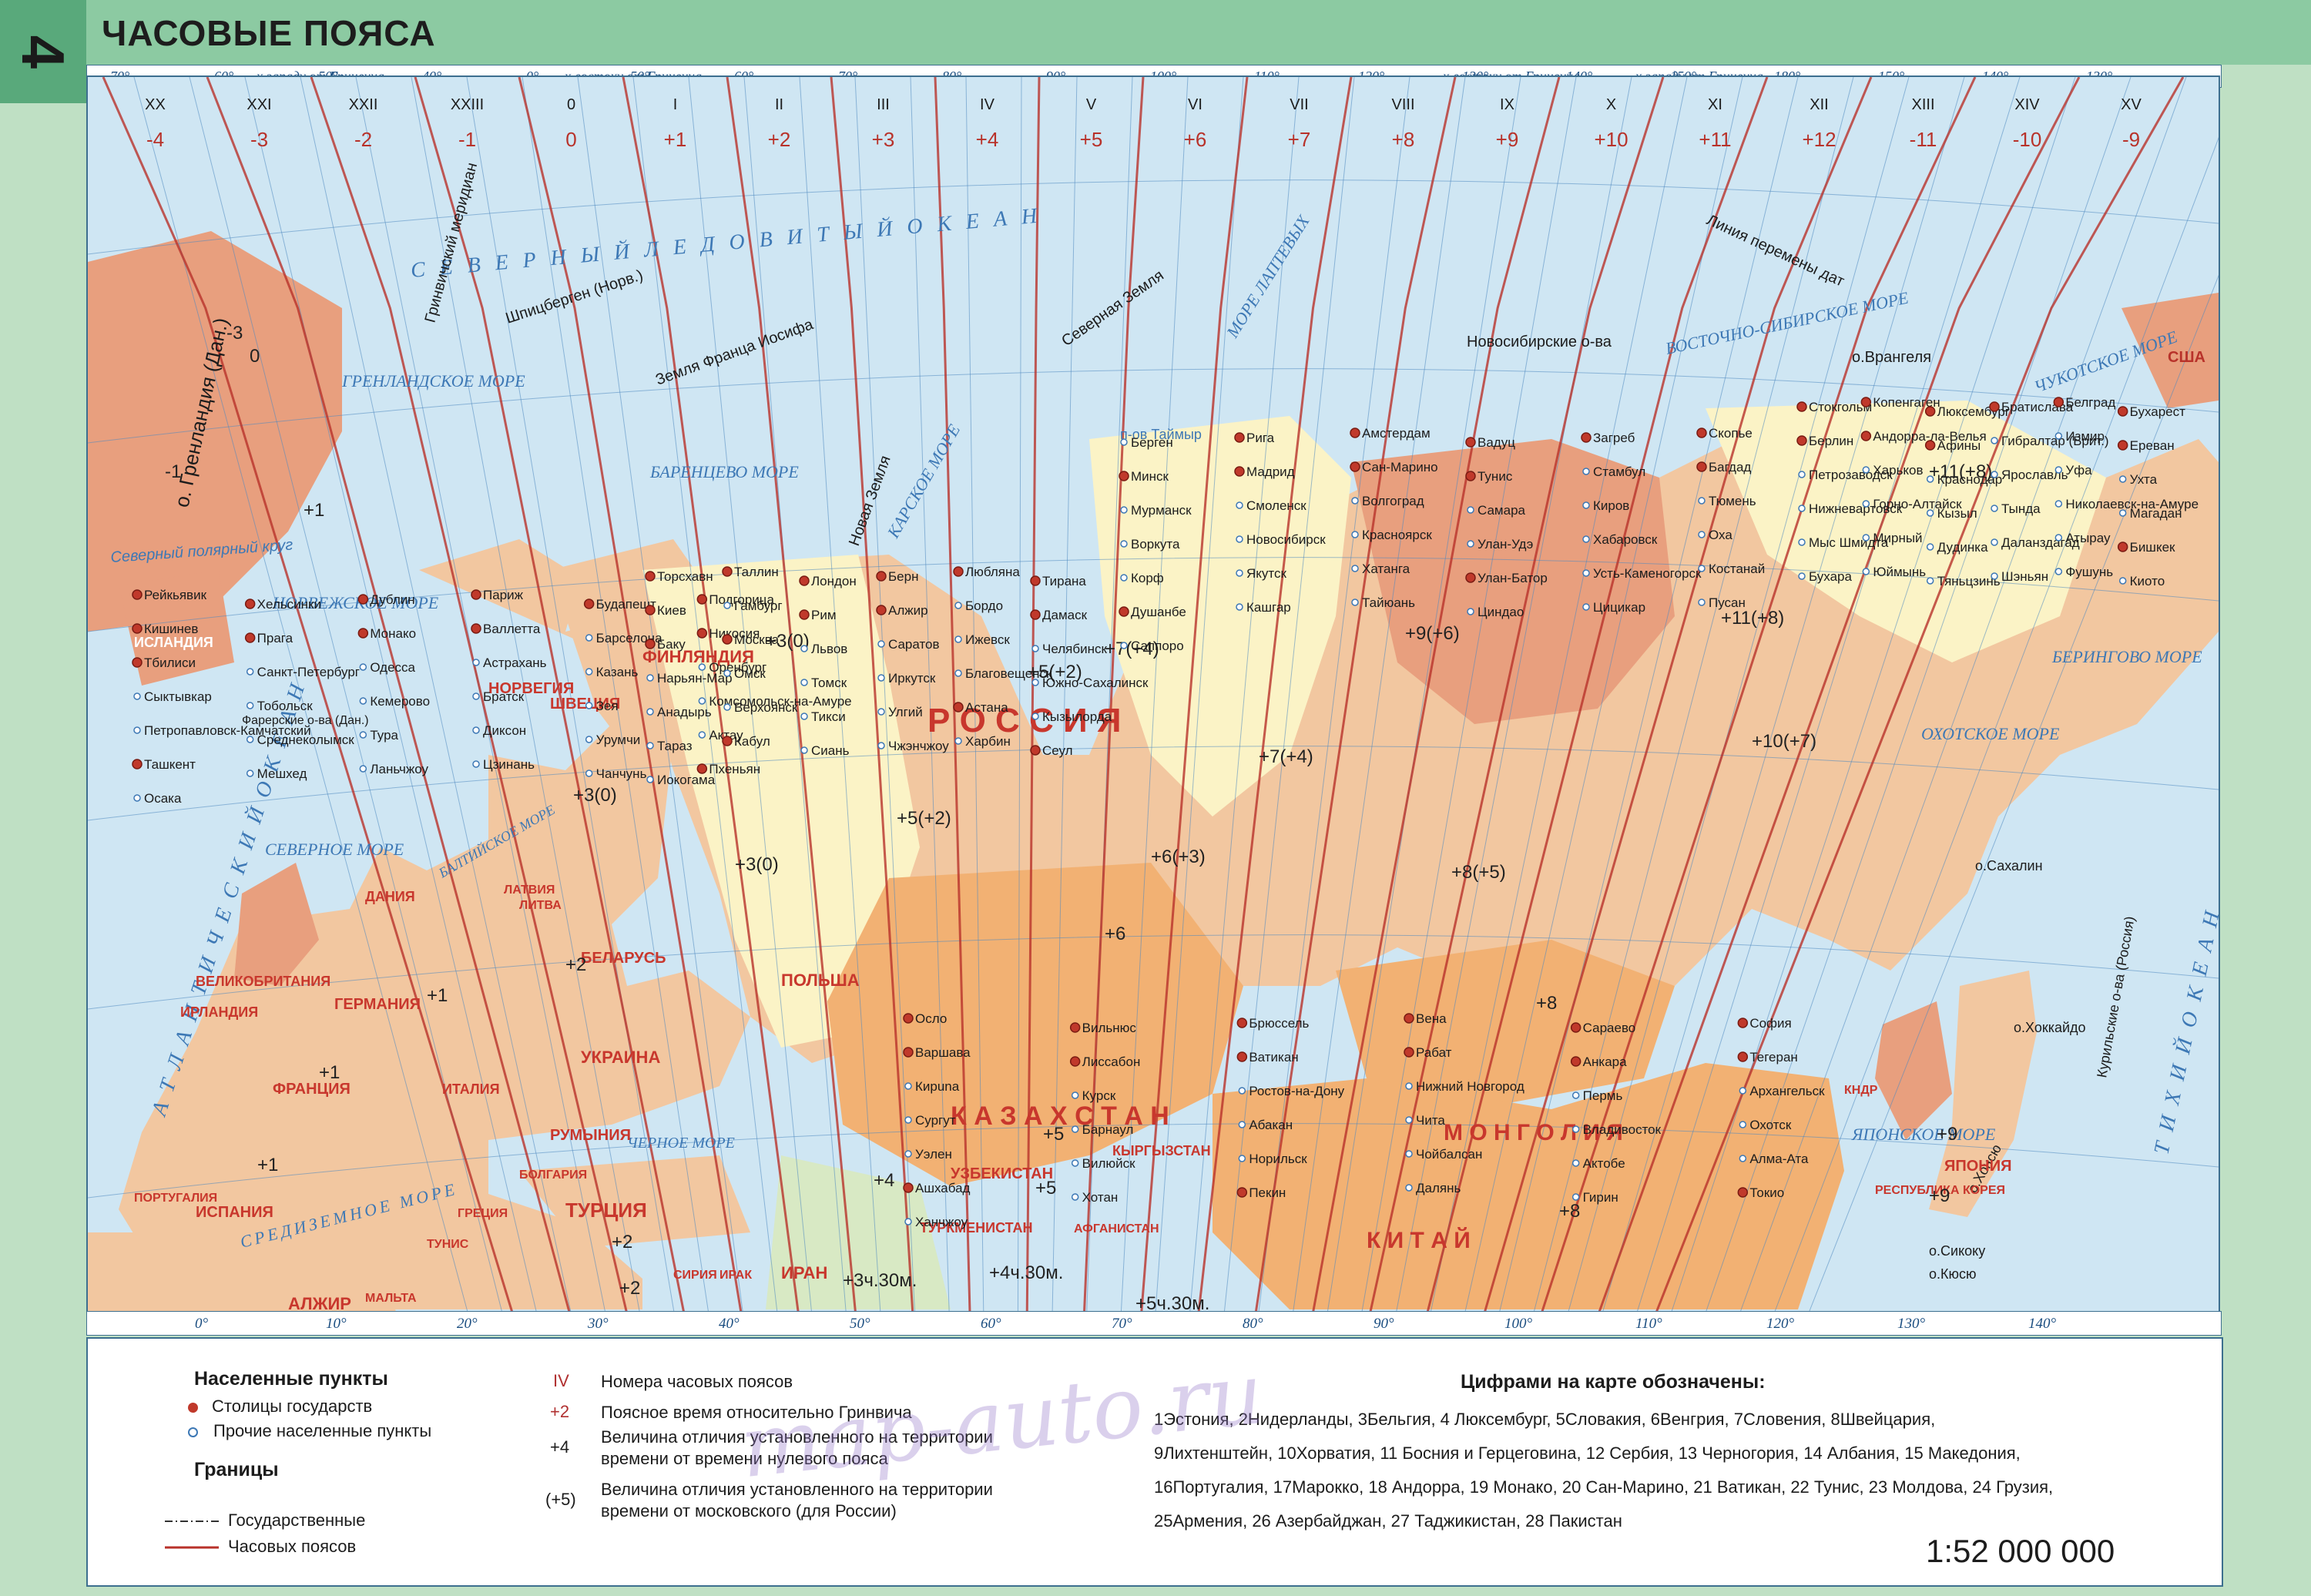 The height and width of the screenshot is (1596, 2311). I want to click on city-label: Душанбе, so click(1158, 612).